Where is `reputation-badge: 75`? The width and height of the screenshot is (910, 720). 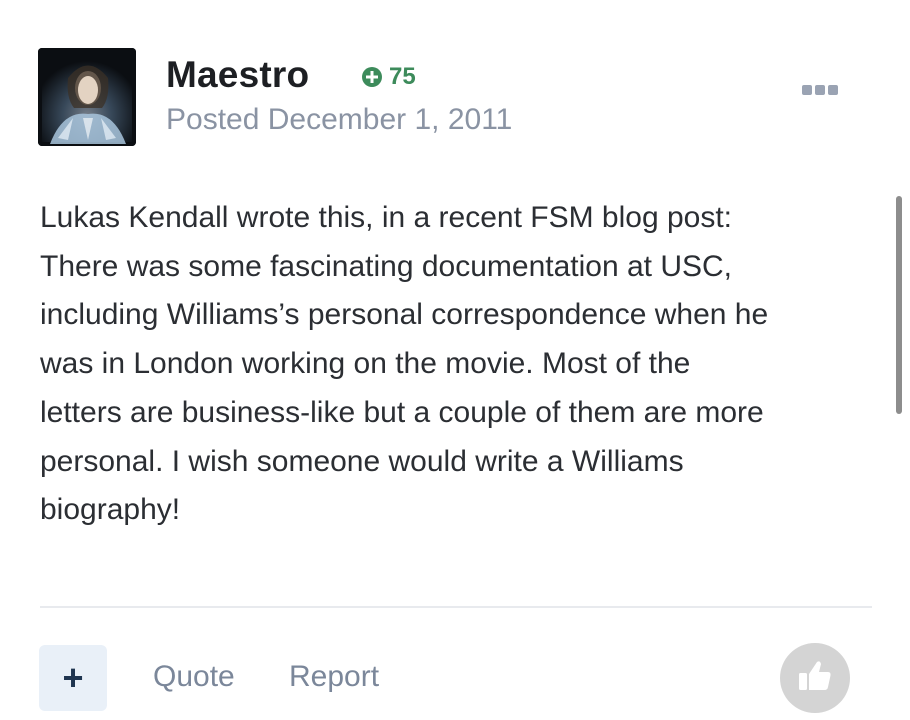
reputation-badge: 75 is located at coordinates (388, 77).